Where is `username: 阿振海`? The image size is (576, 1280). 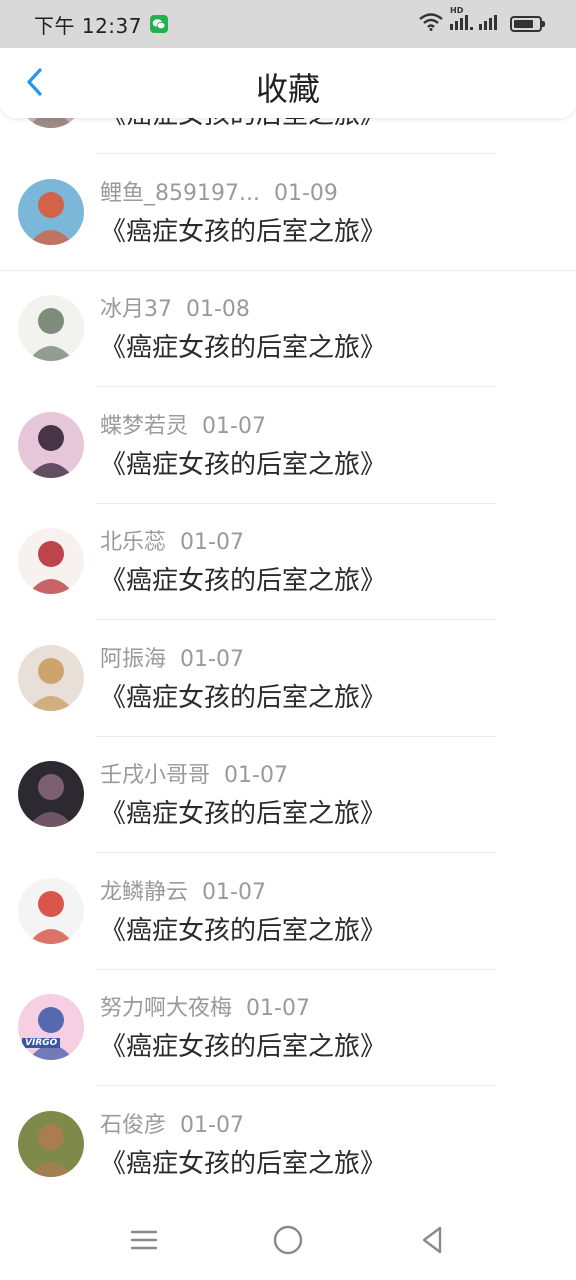 username: 阿振海 is located at coordinates (133, 659).